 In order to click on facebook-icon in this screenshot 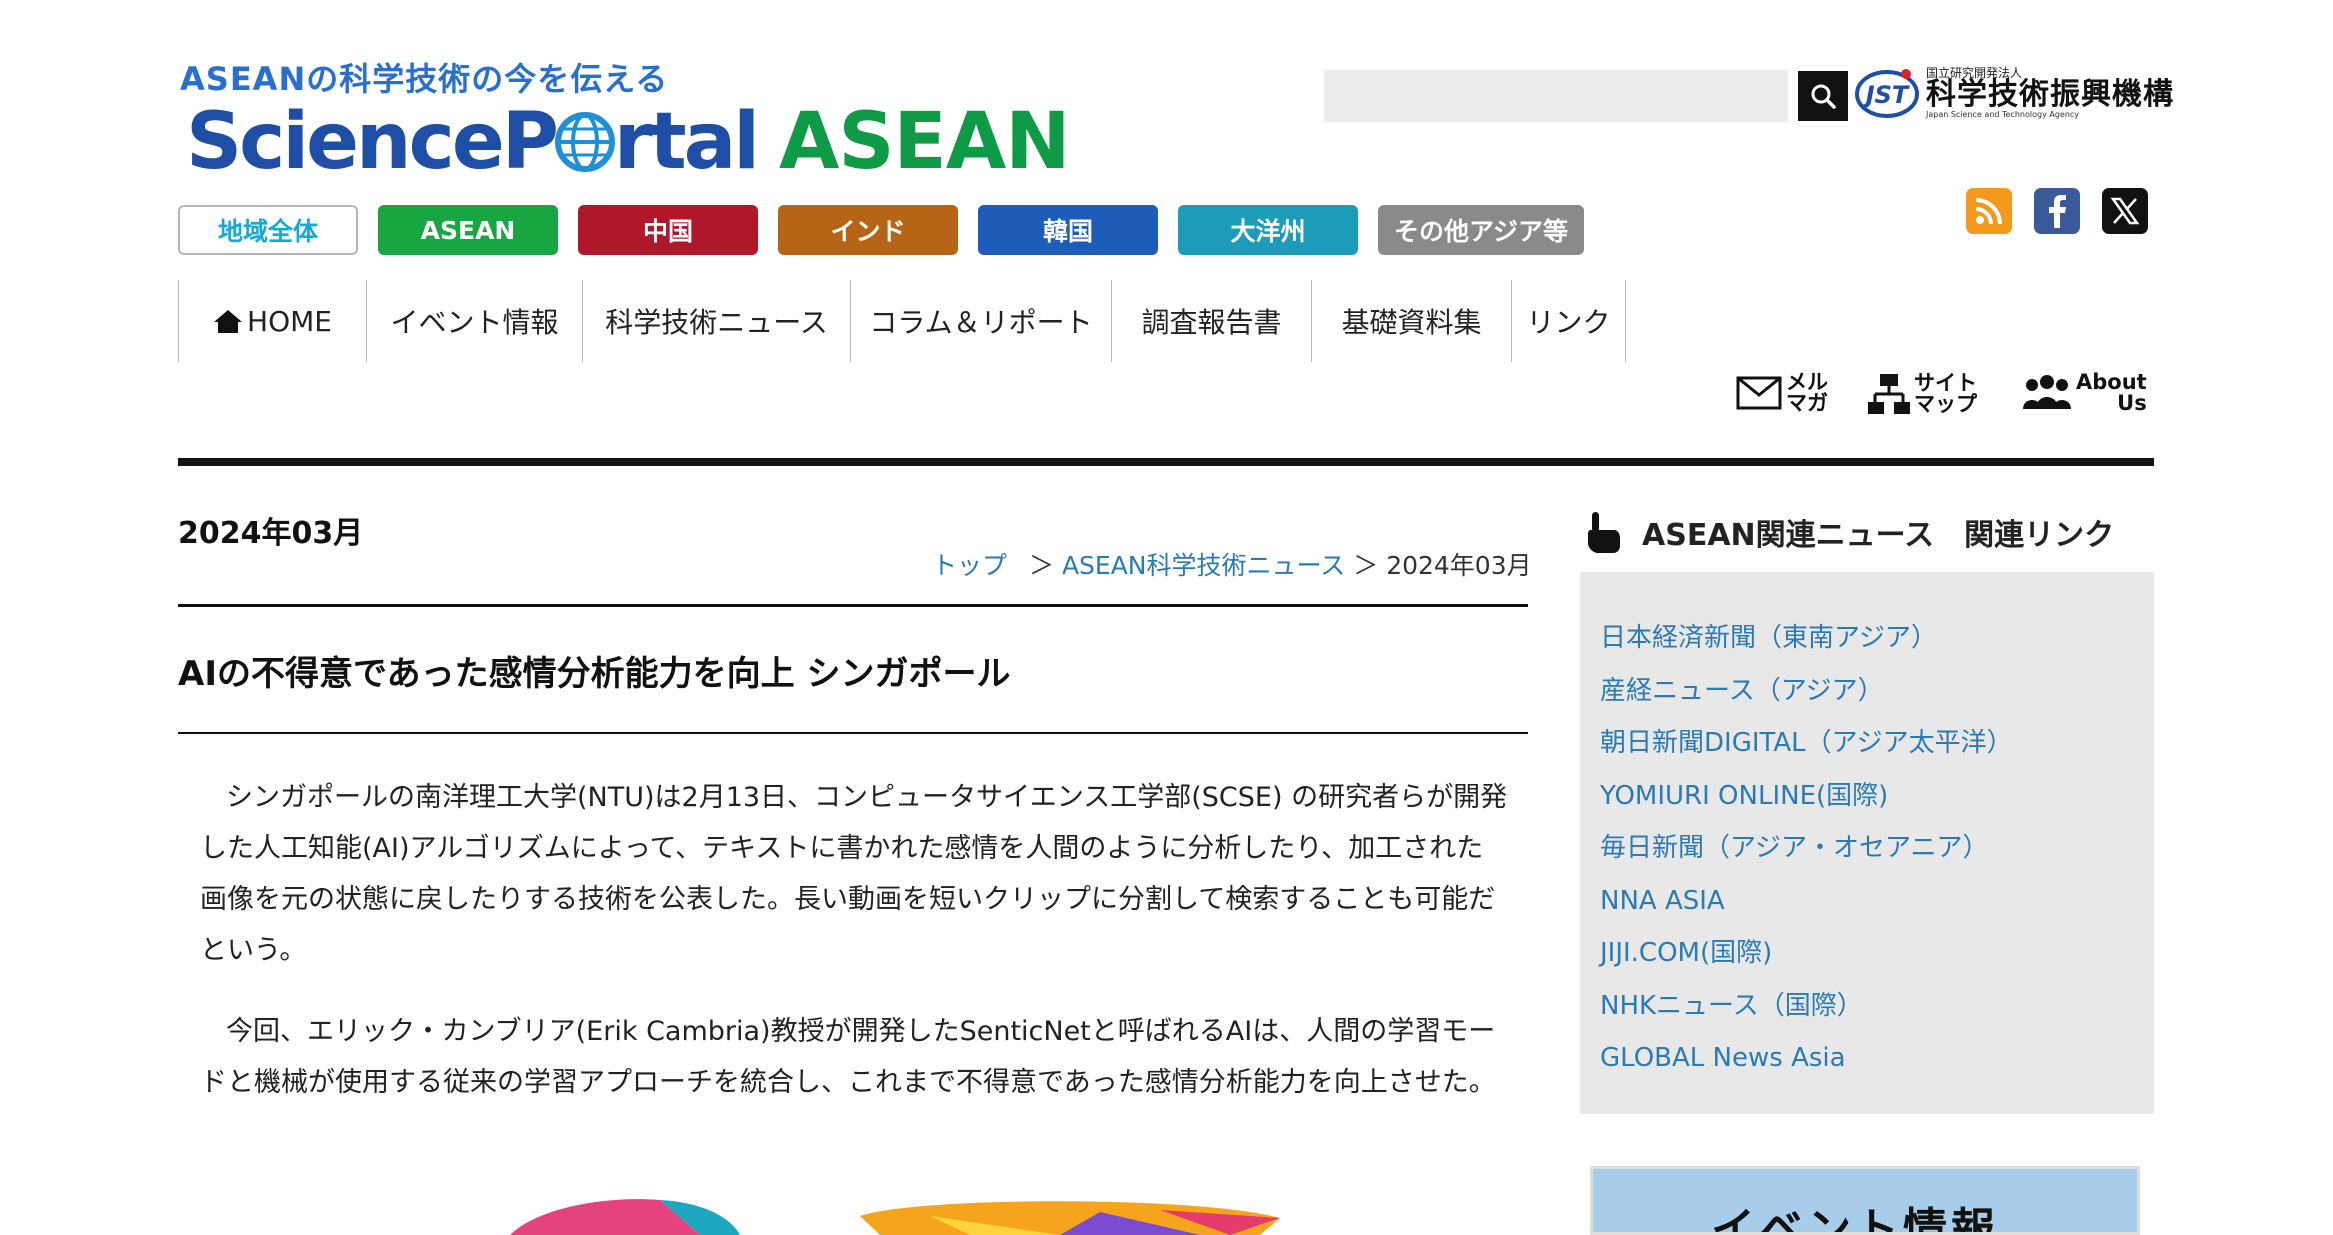, I will do `click(2057, 211)`.